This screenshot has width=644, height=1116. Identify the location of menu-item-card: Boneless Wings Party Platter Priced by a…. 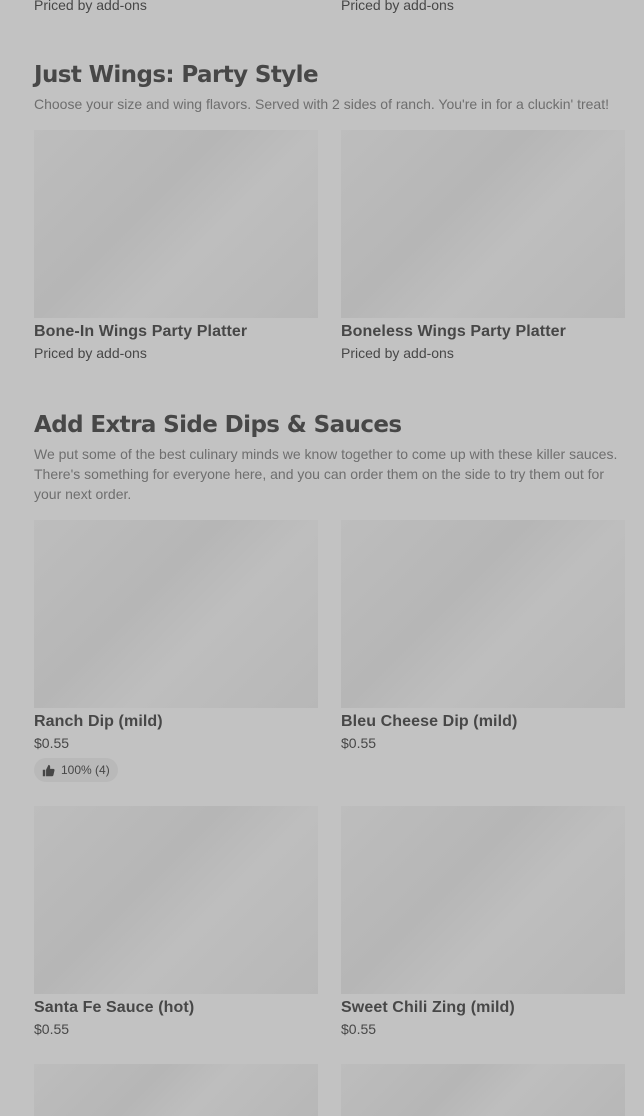
(483, 246).